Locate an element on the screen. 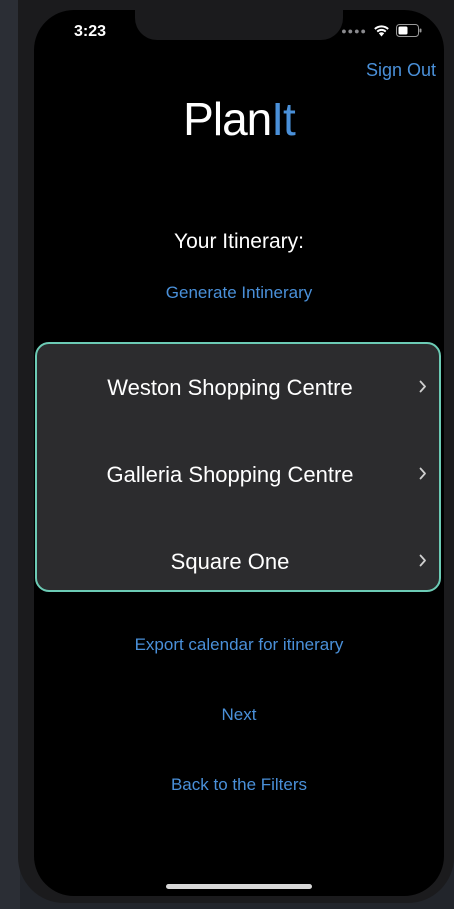 This screenshot has height=909, width=454. sign-out-button: Sign Out is located at coordinates (401, 70).